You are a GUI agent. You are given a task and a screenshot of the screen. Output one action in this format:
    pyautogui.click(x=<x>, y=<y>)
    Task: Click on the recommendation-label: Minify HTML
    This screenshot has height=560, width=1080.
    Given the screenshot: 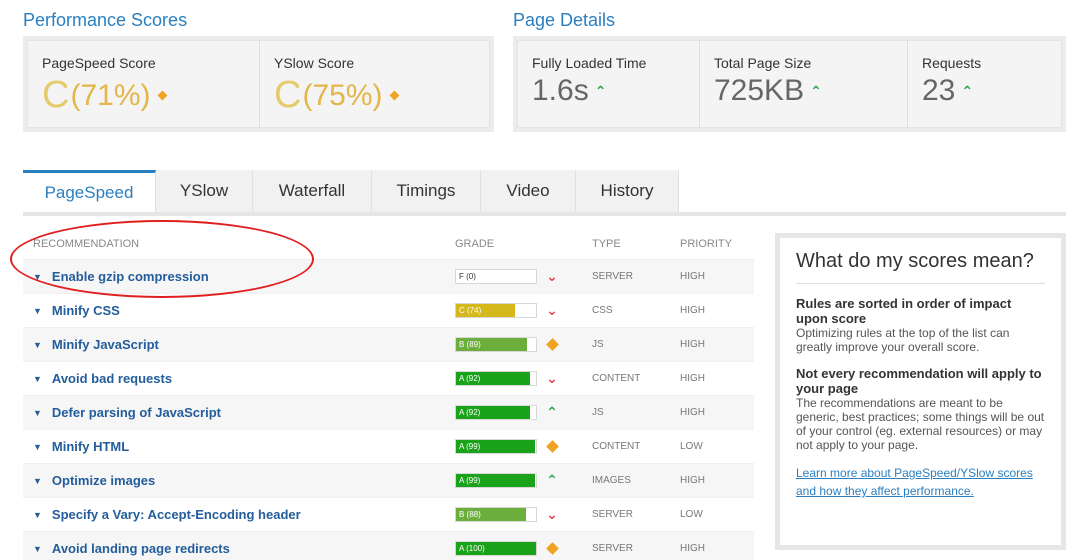 What is the action you would take?
    pyautogui.click(x=90, y=446)
    